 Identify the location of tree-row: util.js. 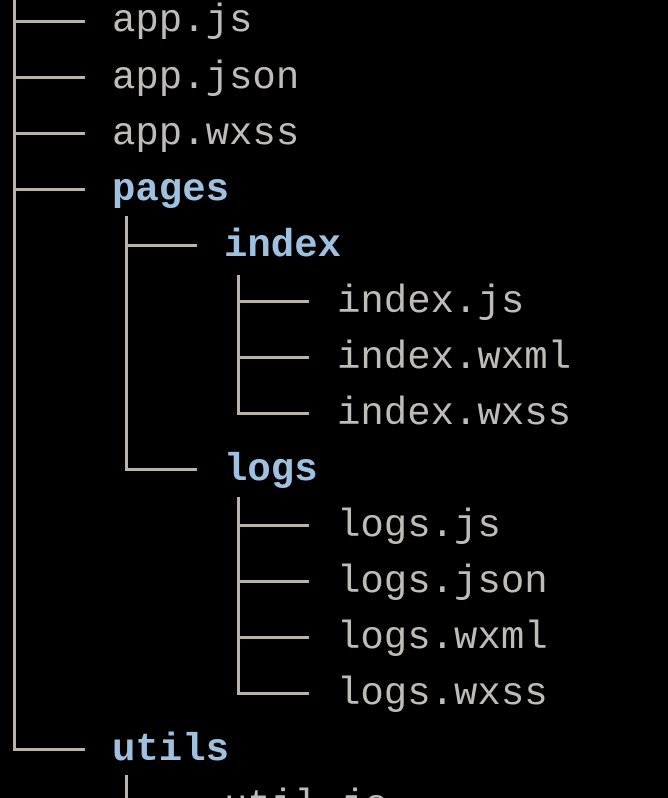
(334, 791).